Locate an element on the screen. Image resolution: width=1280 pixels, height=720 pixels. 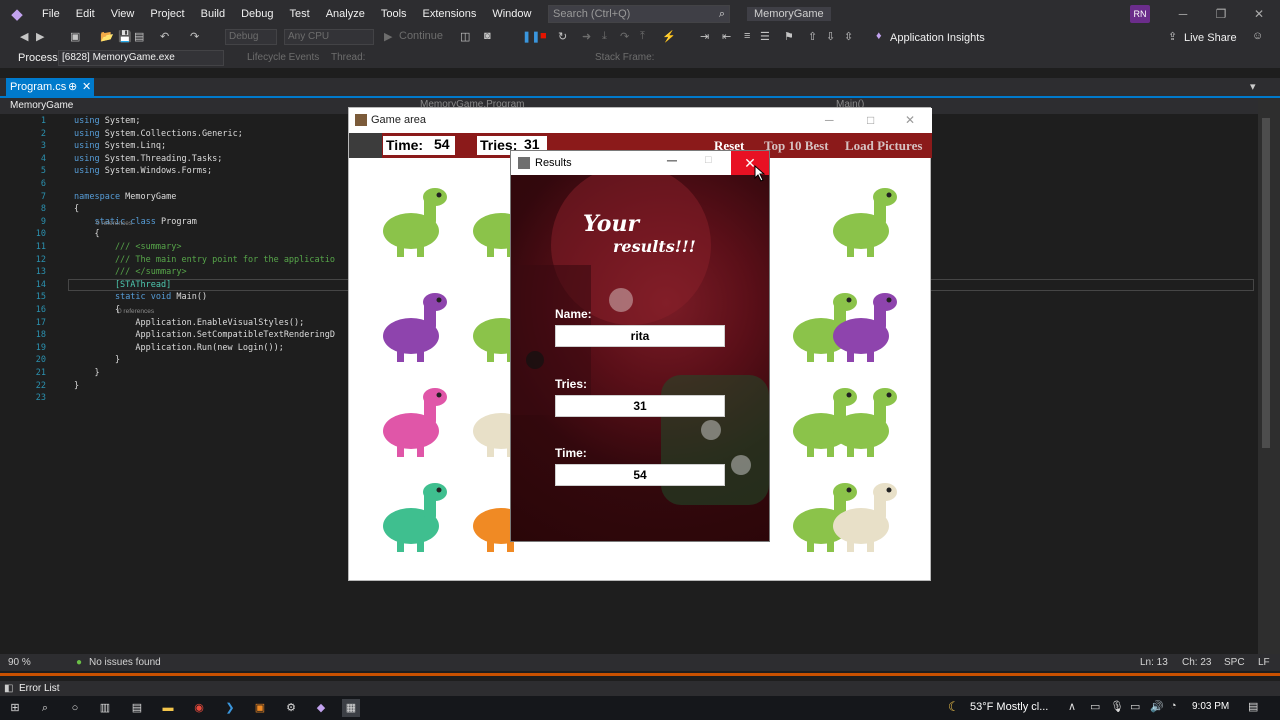
save-all-icon: ▤ is located at coordinates (139, 36).